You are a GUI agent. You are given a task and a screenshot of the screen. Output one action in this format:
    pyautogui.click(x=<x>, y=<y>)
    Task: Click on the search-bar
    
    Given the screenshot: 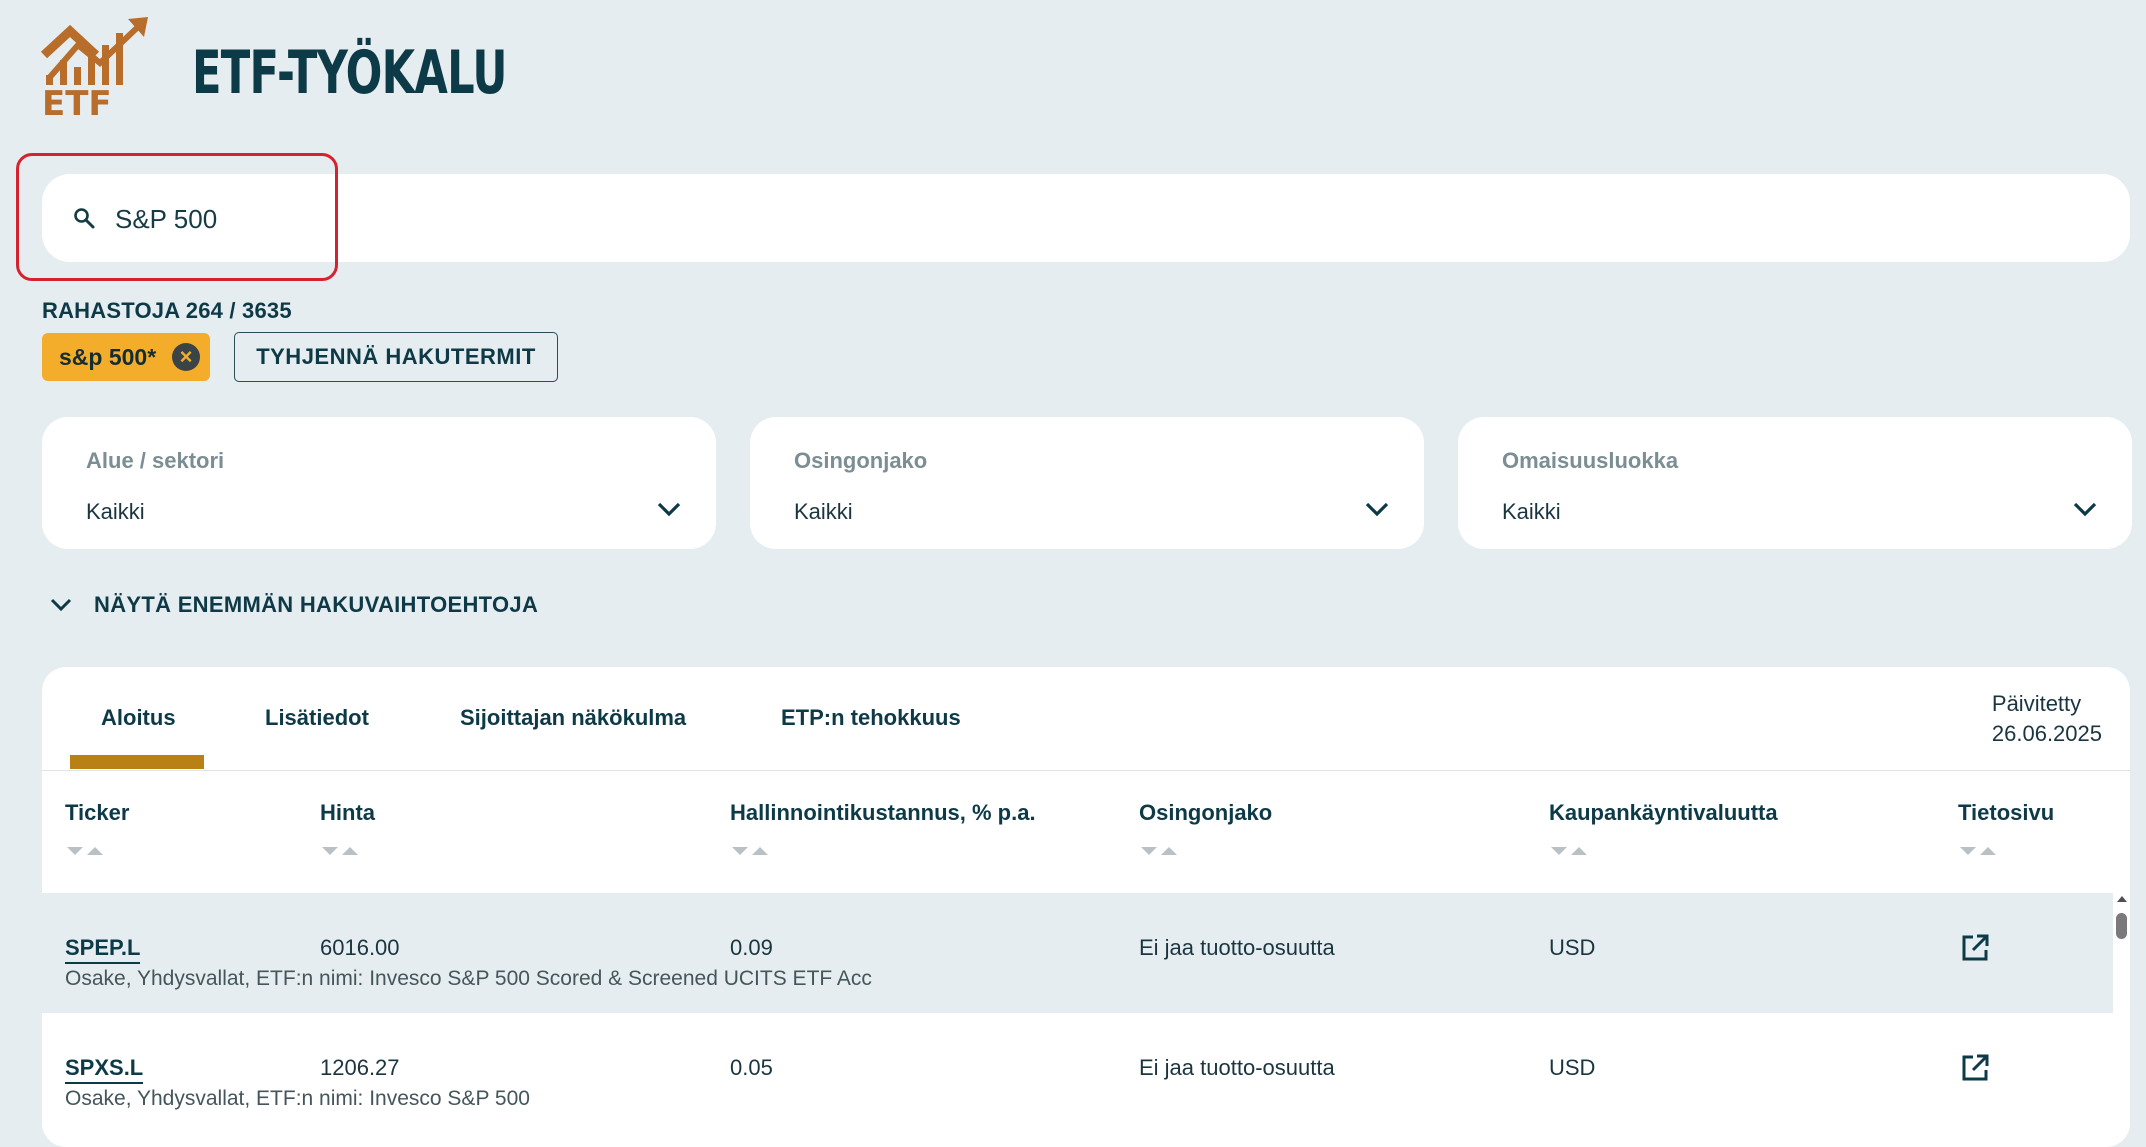 What is the action you would take?
    pyautogui.click(x=1086, y=218)
    